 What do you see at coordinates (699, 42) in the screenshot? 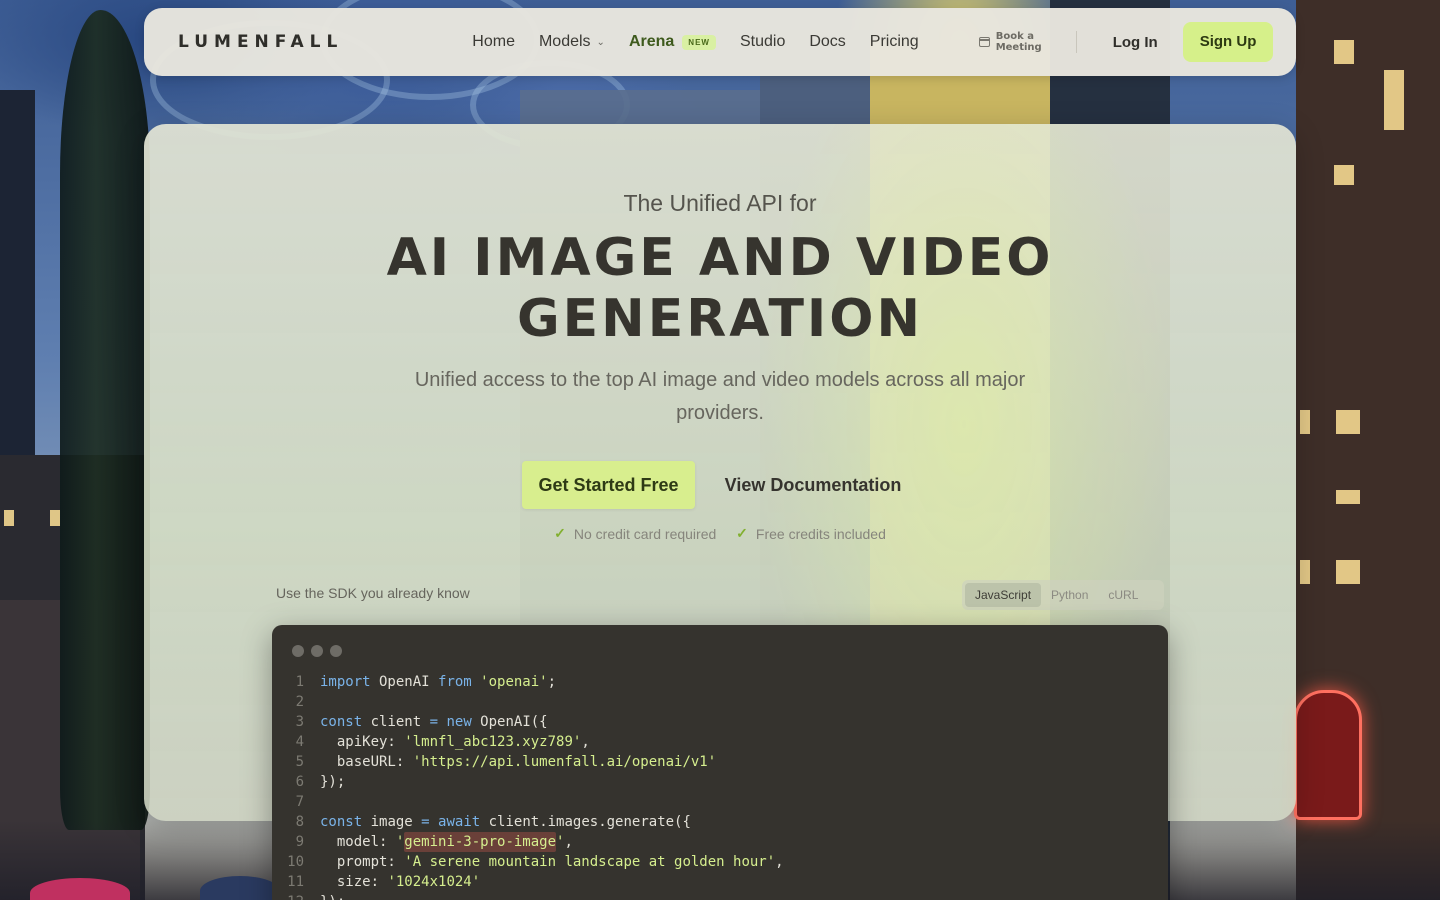
I see `new-badge: NEW` at bounding box center [699, 42].